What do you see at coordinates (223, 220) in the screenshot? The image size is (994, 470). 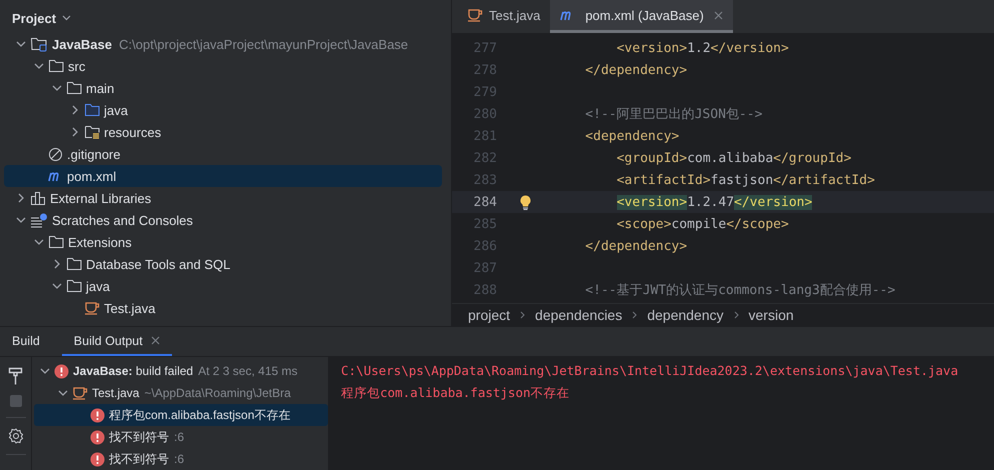 I see `tree-item: Scratches and Consoles` at bounding box center [223, 220].